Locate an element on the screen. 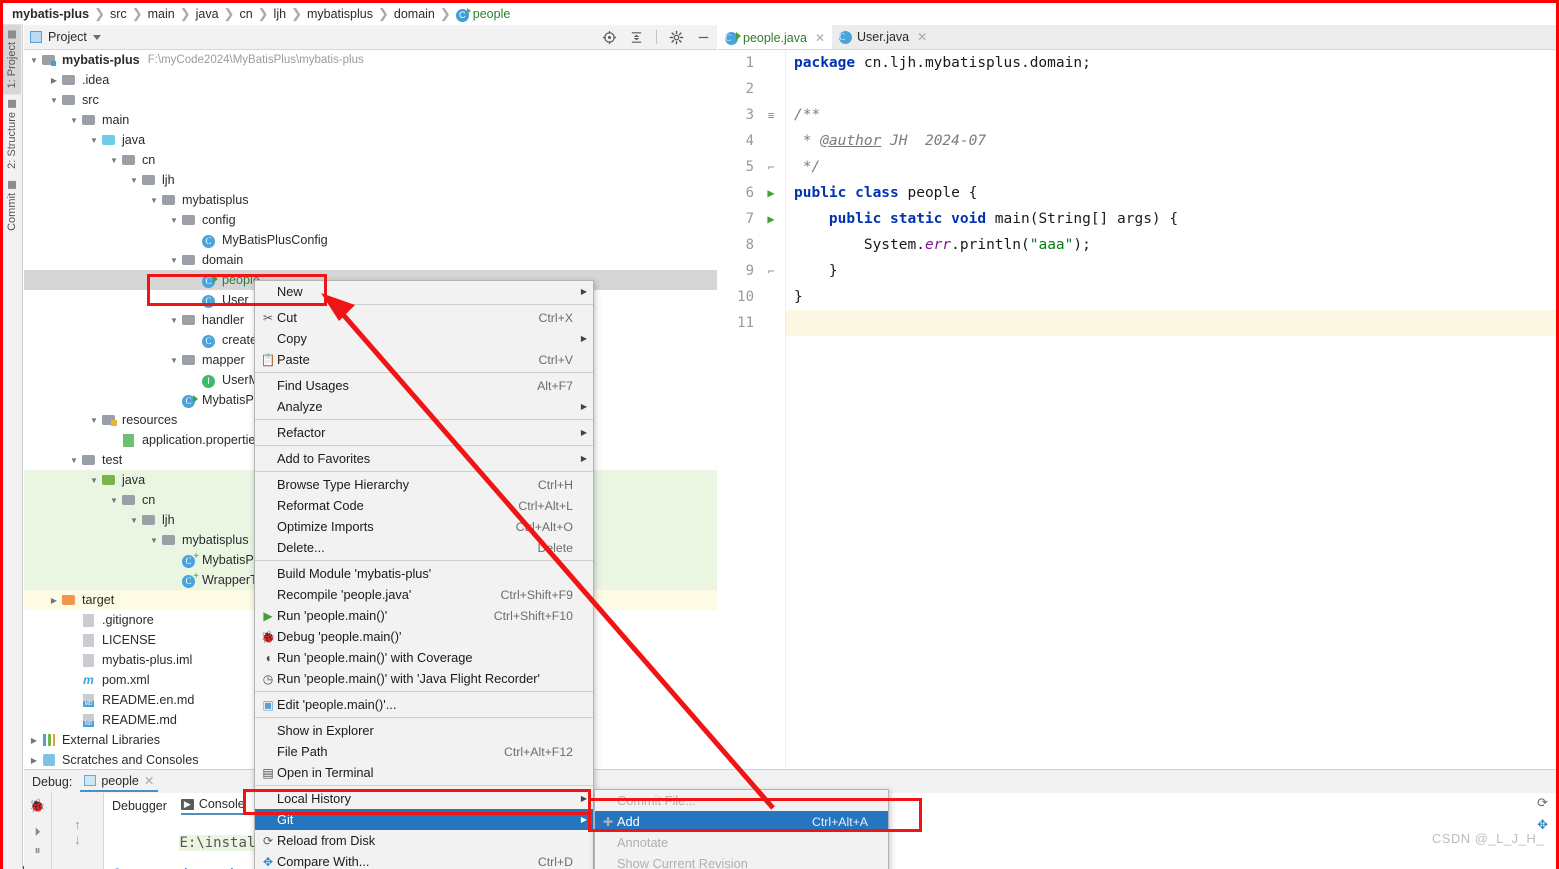 The height and width of the screenshot is (869, 1559). breadcrumb-item: java is located at coordinates (207, 14).